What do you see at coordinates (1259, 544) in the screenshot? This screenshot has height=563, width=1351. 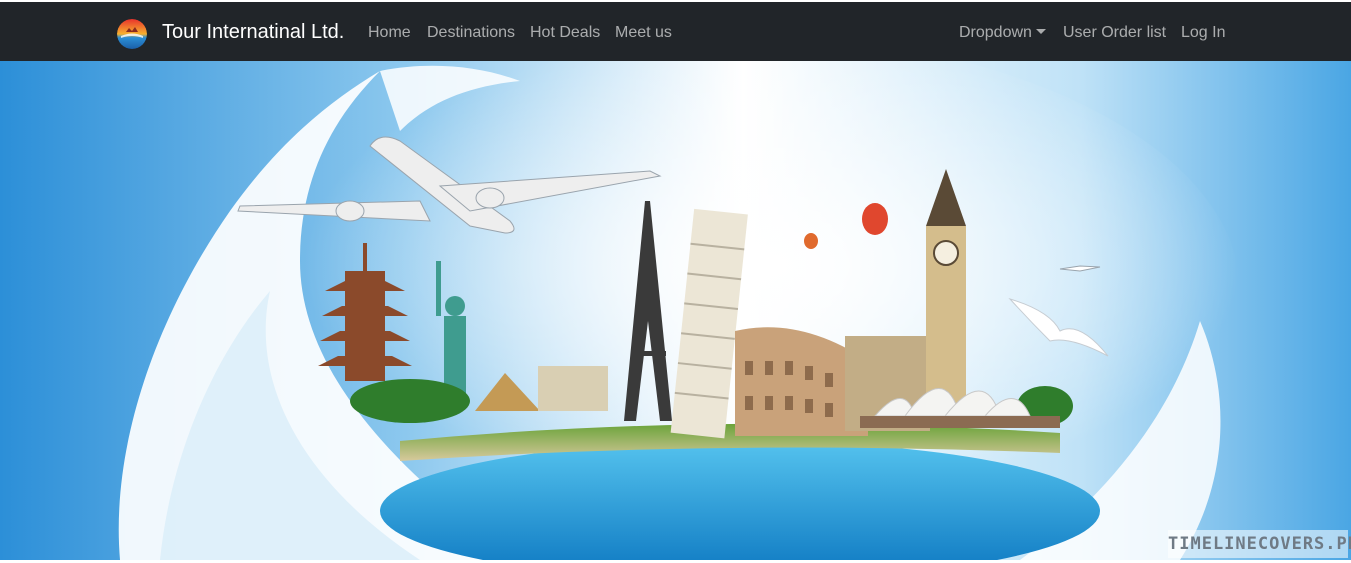 I see `watermark: TIMELINECOVERS.PRO` at bounding box center [1259, 544].